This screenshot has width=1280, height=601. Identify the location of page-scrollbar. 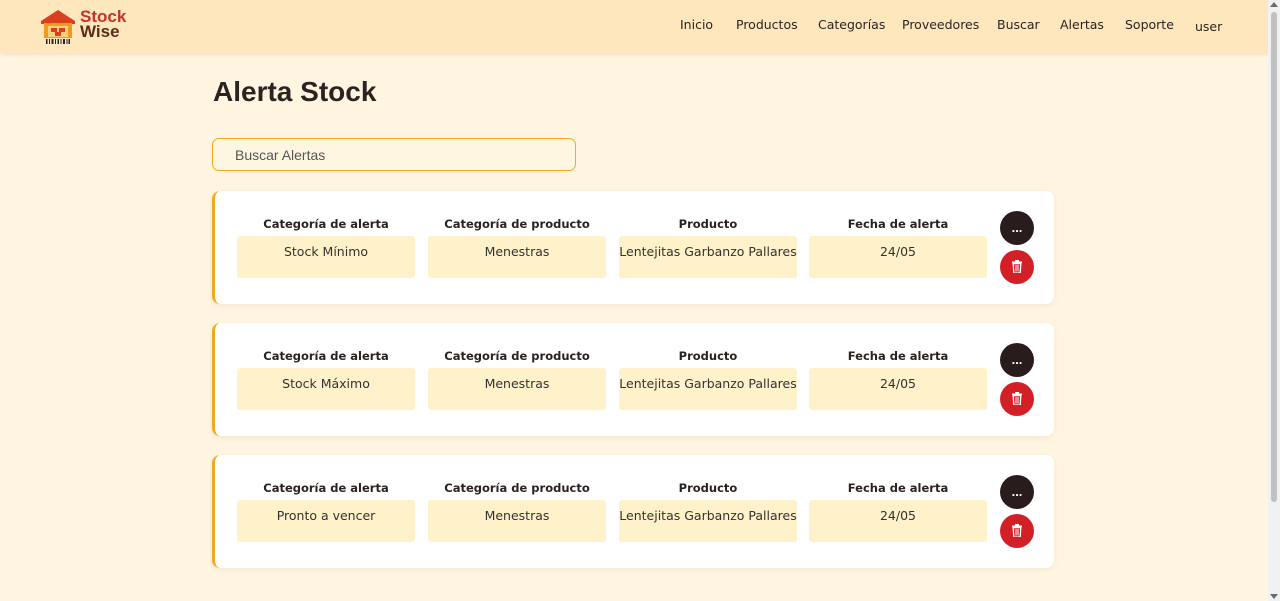
(1274, 300).